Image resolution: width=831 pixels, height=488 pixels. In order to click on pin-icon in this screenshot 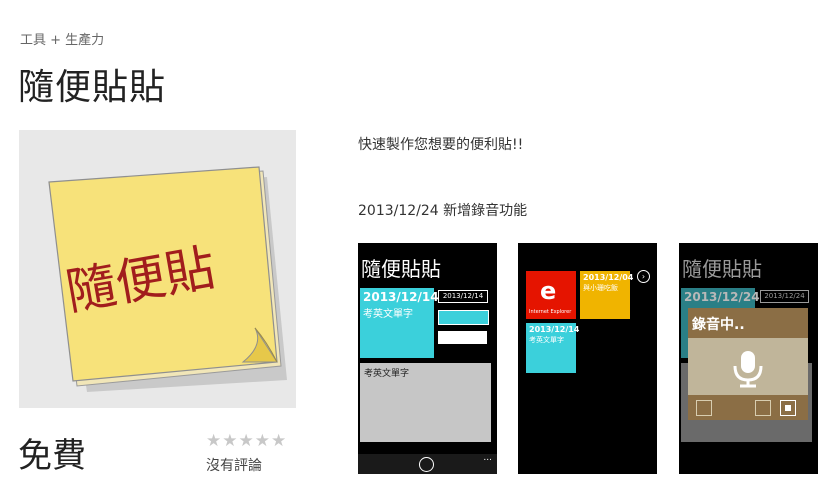, I will do `click(426, 464)`.